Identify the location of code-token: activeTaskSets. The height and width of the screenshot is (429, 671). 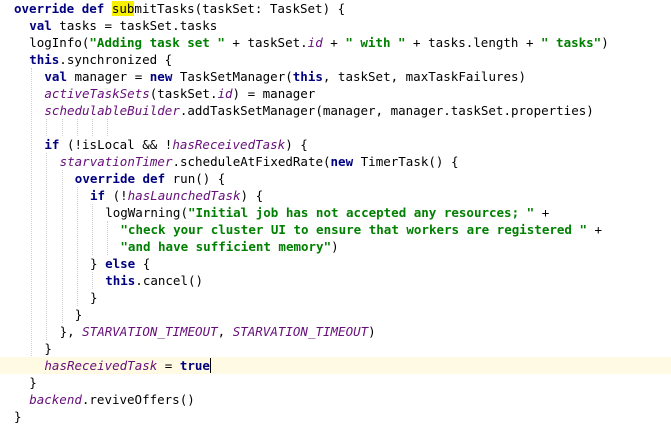
(97, 93).